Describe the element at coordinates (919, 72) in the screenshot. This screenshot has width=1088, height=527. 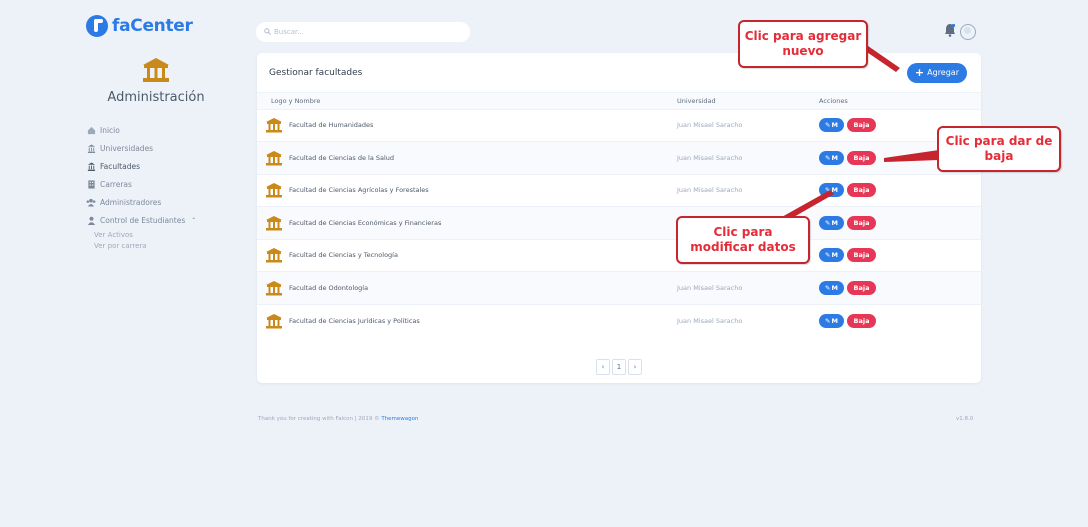
I see `plus-icon: +` at that location.